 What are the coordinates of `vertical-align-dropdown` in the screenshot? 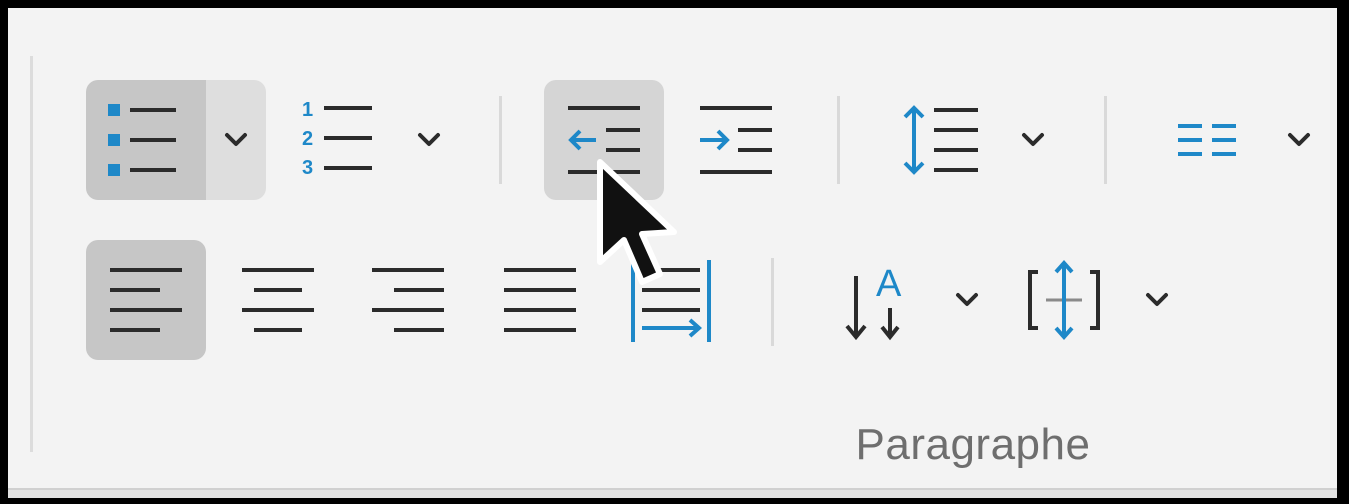 It's located at (1157, 300).